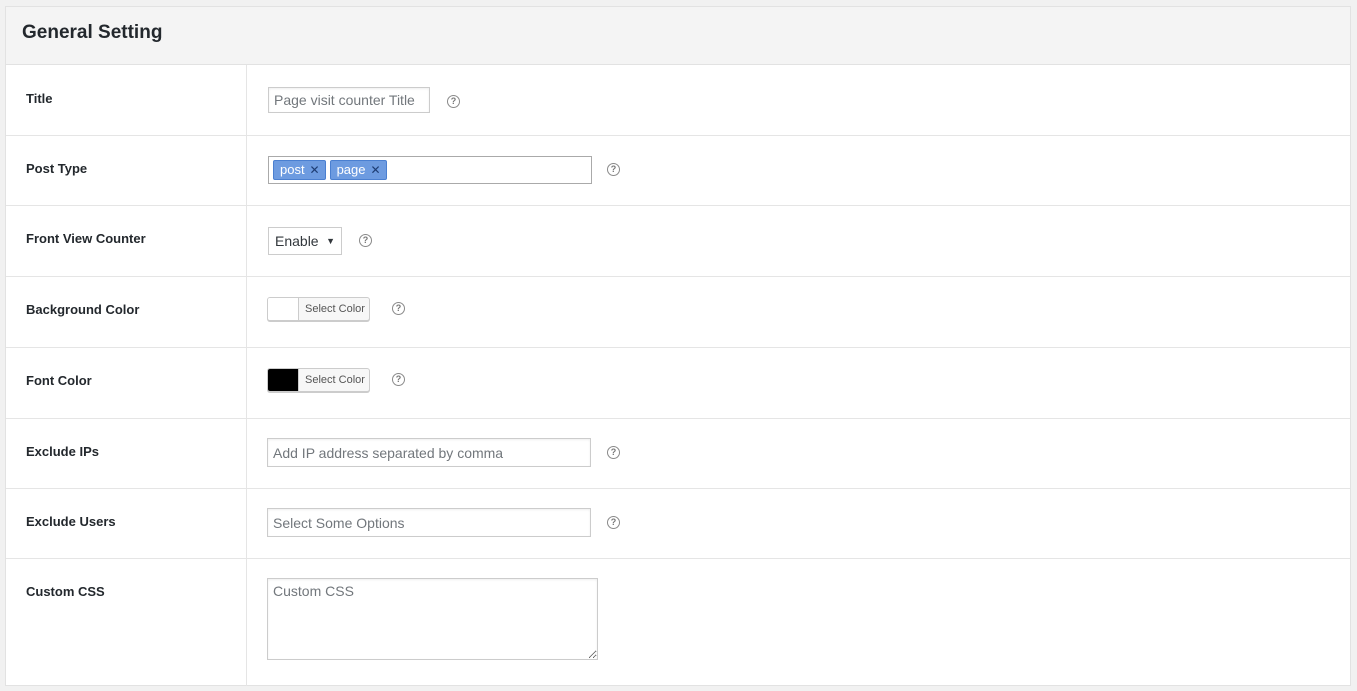 The width and height of the screenshot is (1357, 691). What do you see at coordinates (297, 241) in the screenshot?
I see `select-value: Enable` at bounding box center [297, 241].